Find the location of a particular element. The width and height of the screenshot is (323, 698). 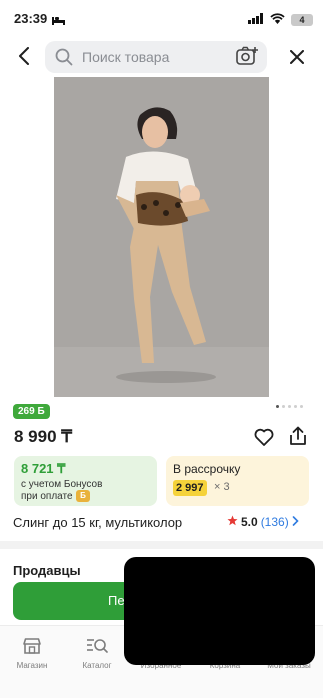

search-input: Поиск товара is located at coordinates (156, 57).